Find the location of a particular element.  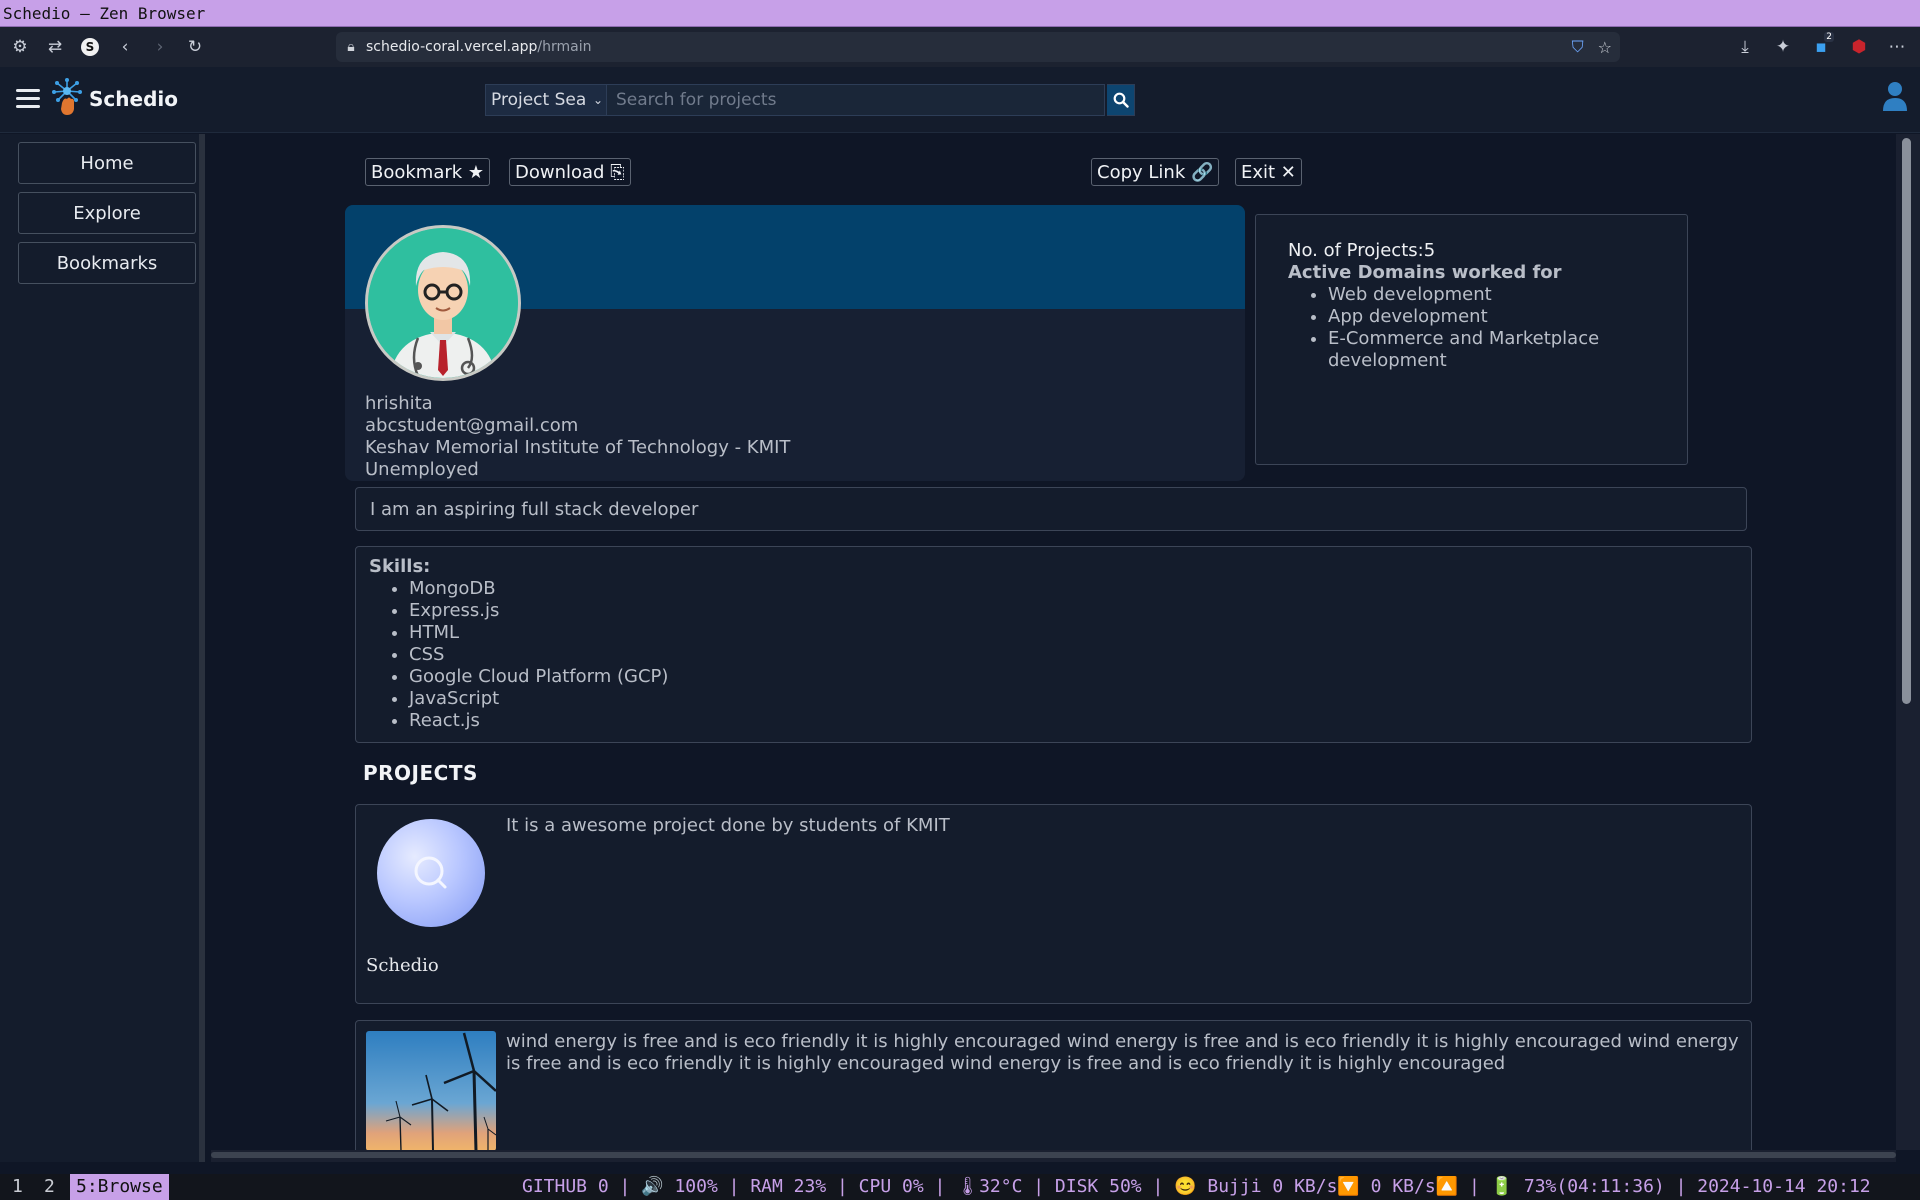

download-button: Download ⎘ is located at coordinates (570, 172).